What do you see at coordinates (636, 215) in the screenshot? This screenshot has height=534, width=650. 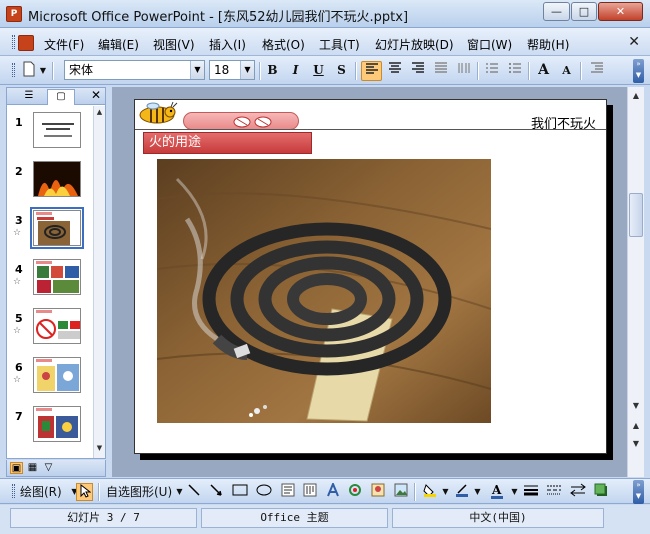 I see `scroll-thumb` at bounding box center [636, 215].